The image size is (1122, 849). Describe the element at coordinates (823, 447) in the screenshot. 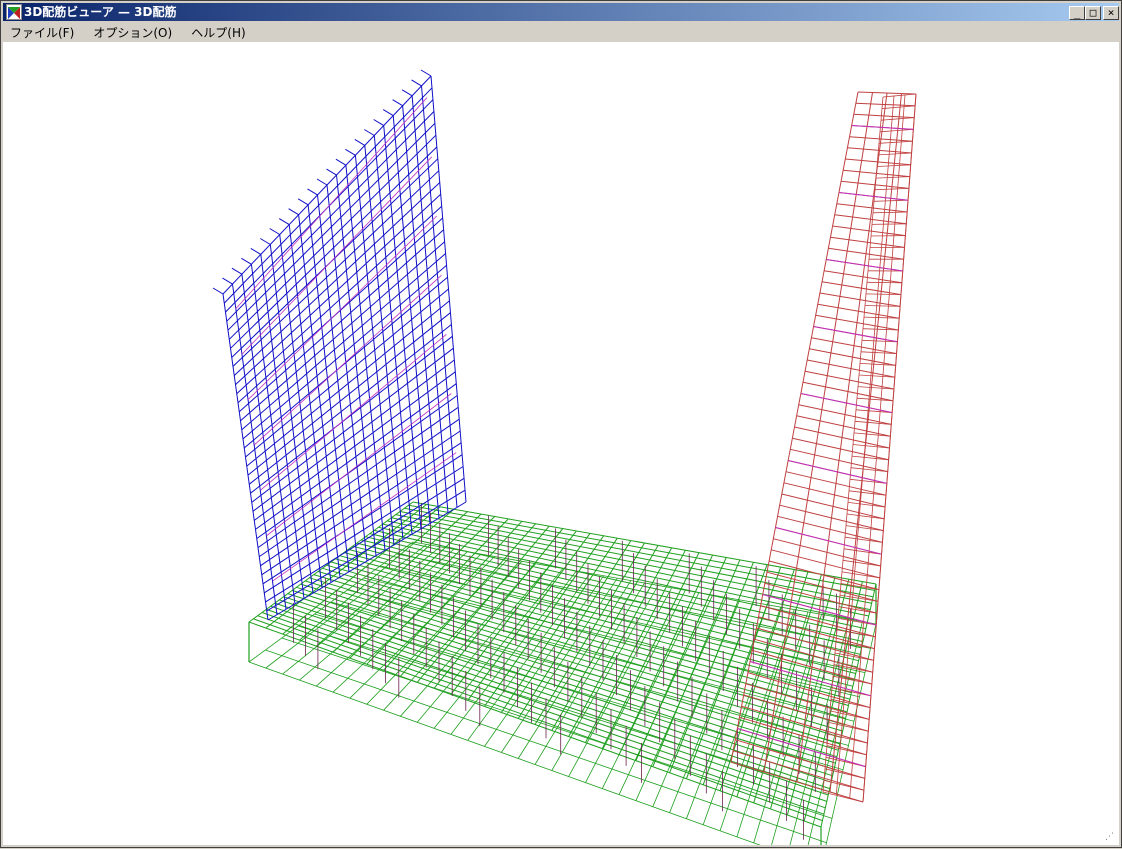

I see `right-wall-rebar` at that location.